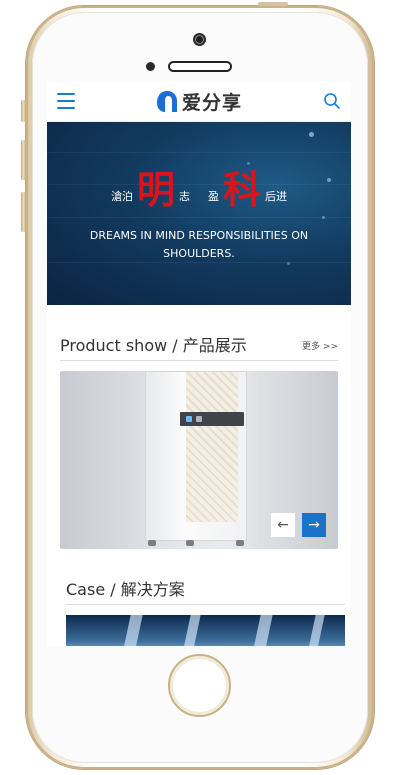 This screenshot has height=775, width=400. What do you see at coordinates (205, 590) in the screenshot?
I see `cases-header: Case / 解决方案` at bounding box center [205, 590].